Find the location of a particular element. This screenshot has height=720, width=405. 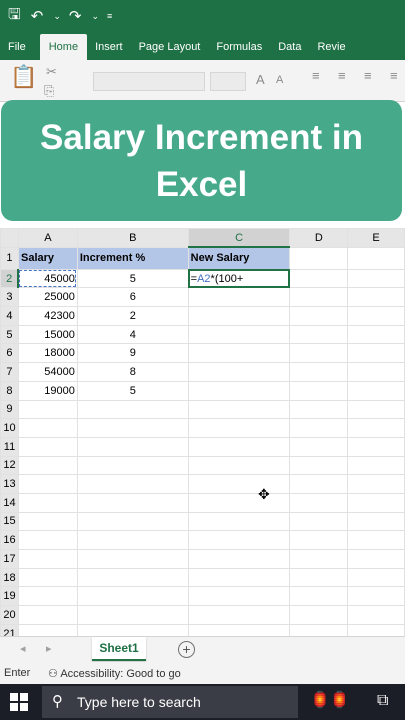

decrease-font-icon: A is located at coordinates (279, 80).